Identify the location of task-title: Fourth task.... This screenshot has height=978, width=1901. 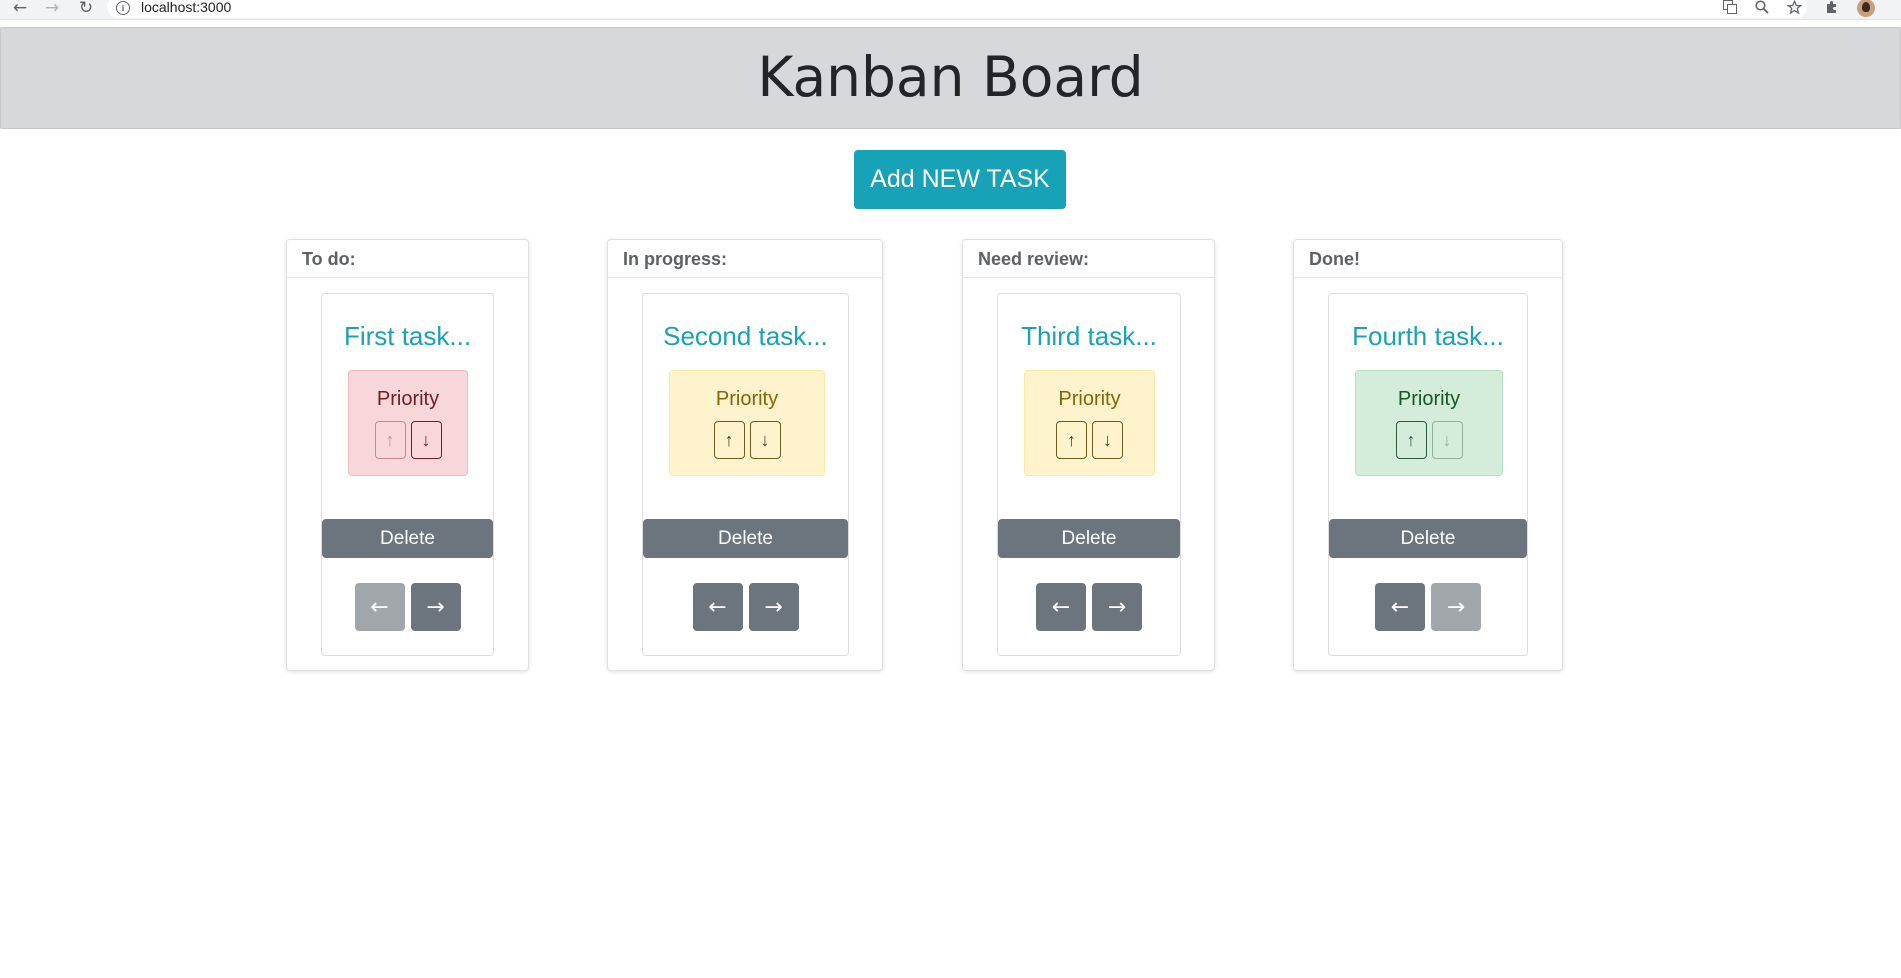
(1428, 336).